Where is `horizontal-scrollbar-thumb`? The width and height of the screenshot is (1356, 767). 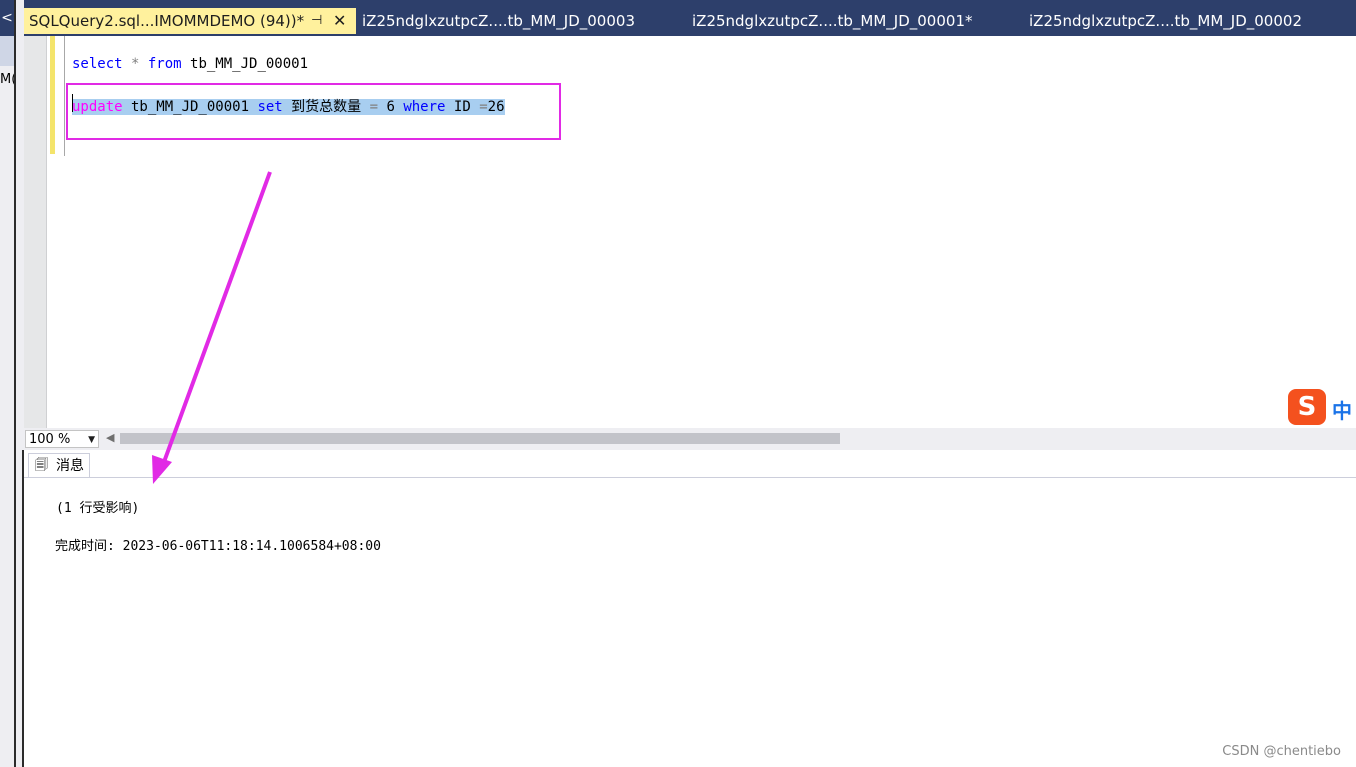 horizontal-scrollbar-thumb is located at coordinates (480, 438).